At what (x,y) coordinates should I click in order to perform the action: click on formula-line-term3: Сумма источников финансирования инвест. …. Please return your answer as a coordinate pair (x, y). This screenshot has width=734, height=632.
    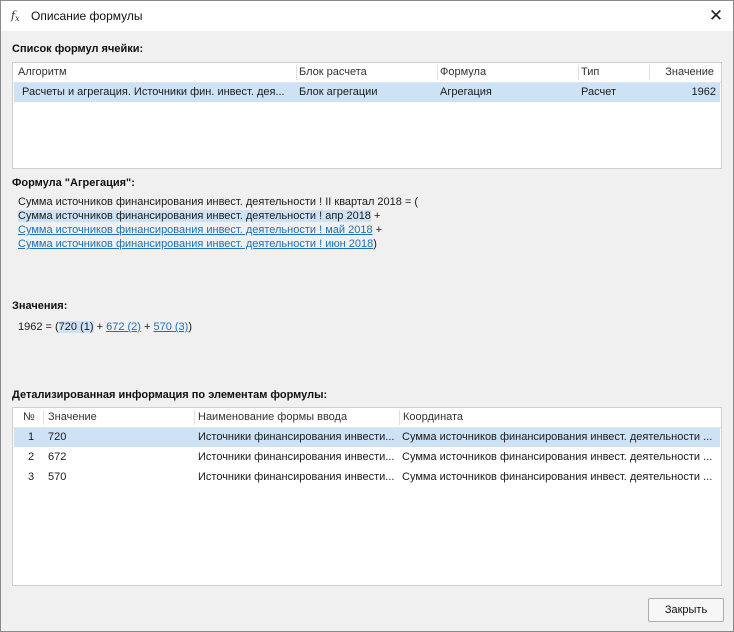
    Looking at the image, I should click on (197, 244).